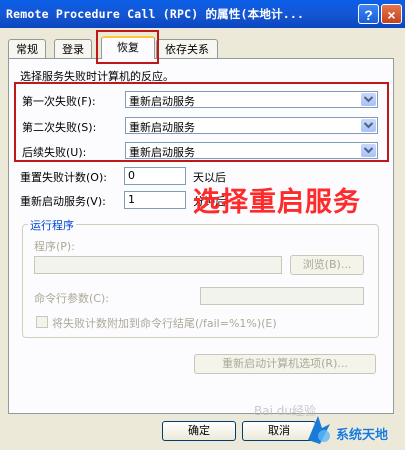  I want to click on subsequent-failures-label: 后续失败(U):, so click(54, 152).